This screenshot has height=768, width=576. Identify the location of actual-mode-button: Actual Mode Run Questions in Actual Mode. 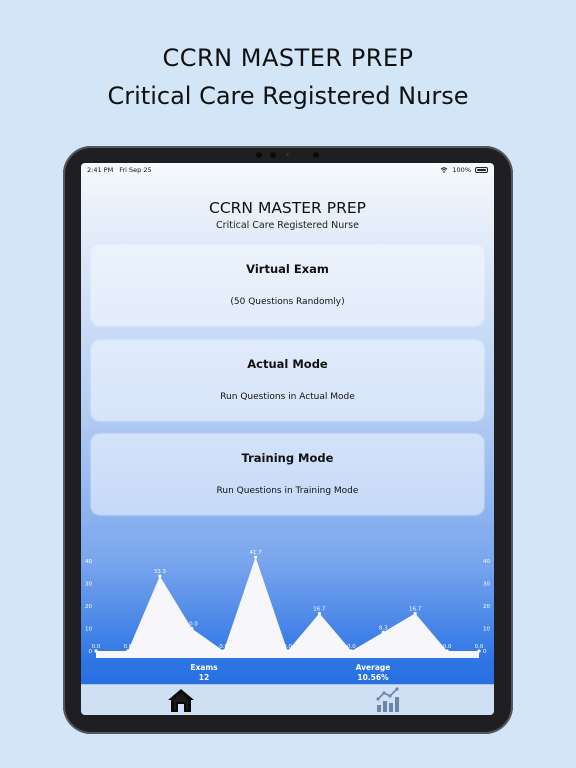
(287, 380).